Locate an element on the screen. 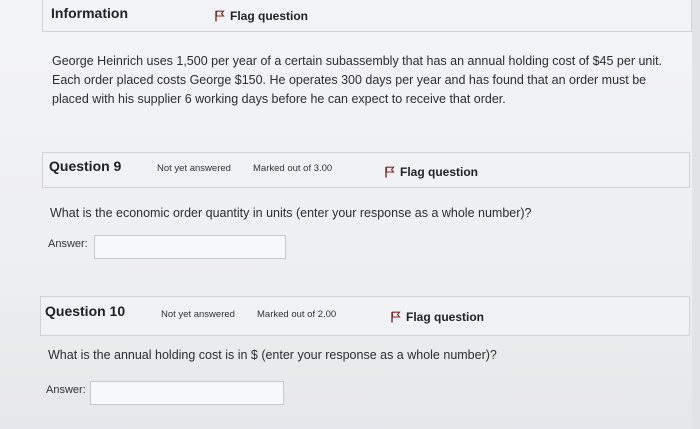 The height and width of the screenshot is (429, 700). question-9-marks: Marked out of 3.00 is located at coordinates (293, 168).